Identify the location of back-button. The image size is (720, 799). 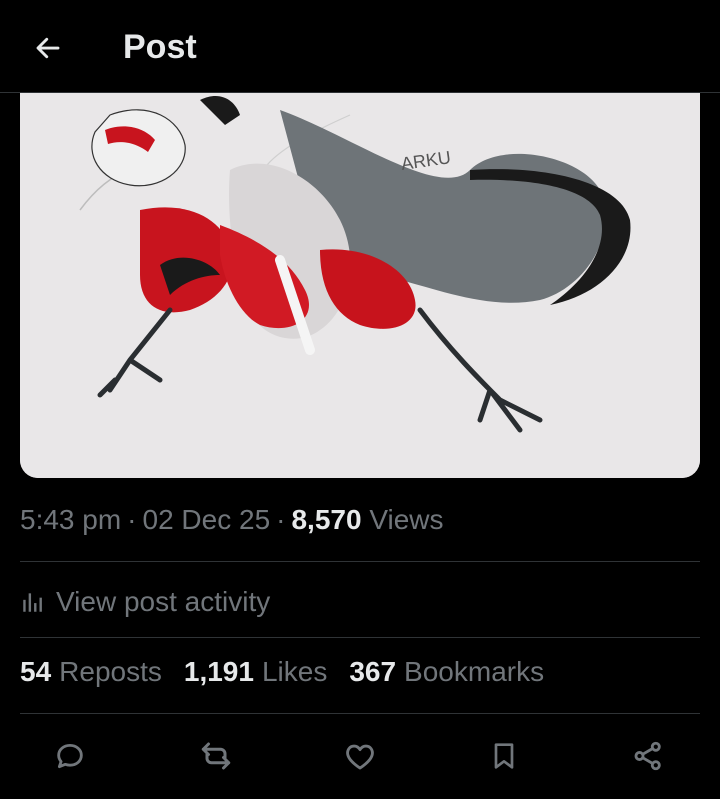
(48, 48).